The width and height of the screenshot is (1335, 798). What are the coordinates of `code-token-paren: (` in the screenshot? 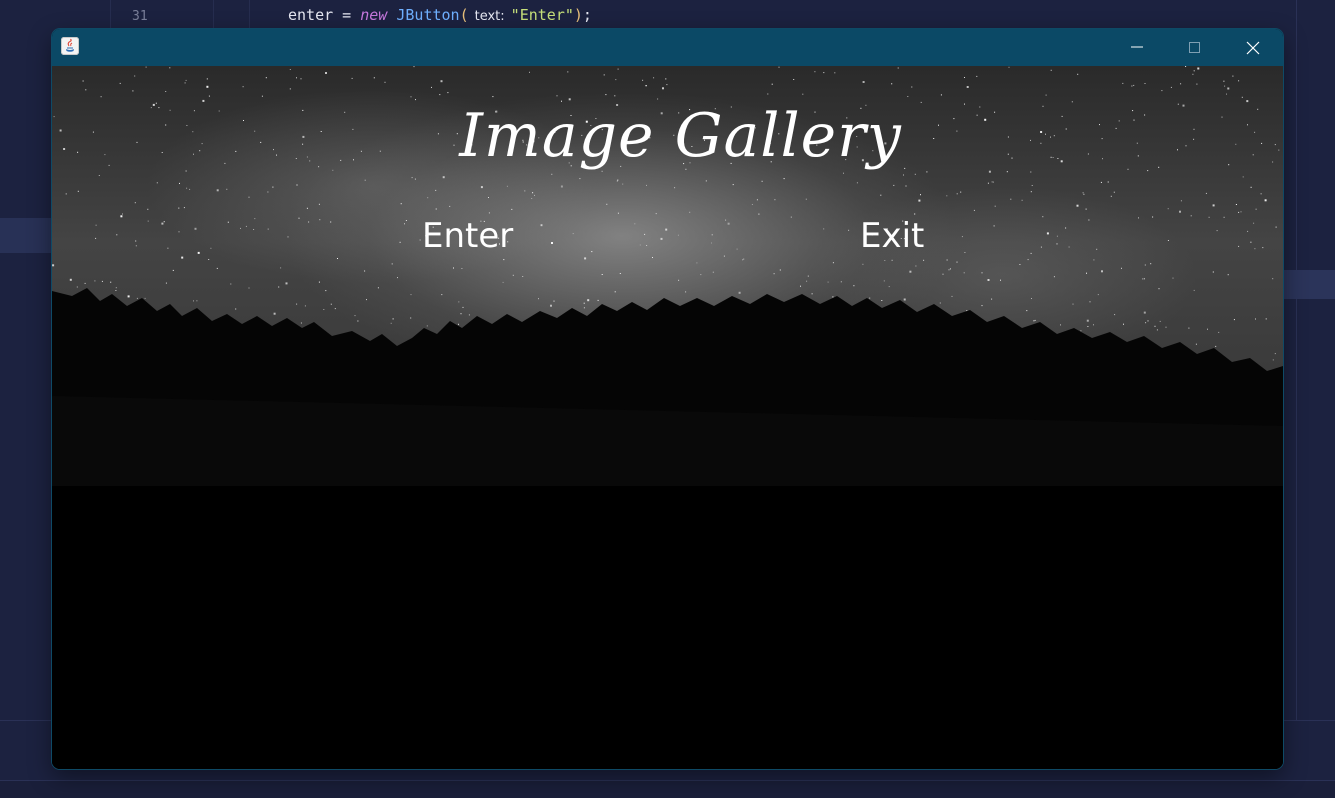 It's located at (464, 15).